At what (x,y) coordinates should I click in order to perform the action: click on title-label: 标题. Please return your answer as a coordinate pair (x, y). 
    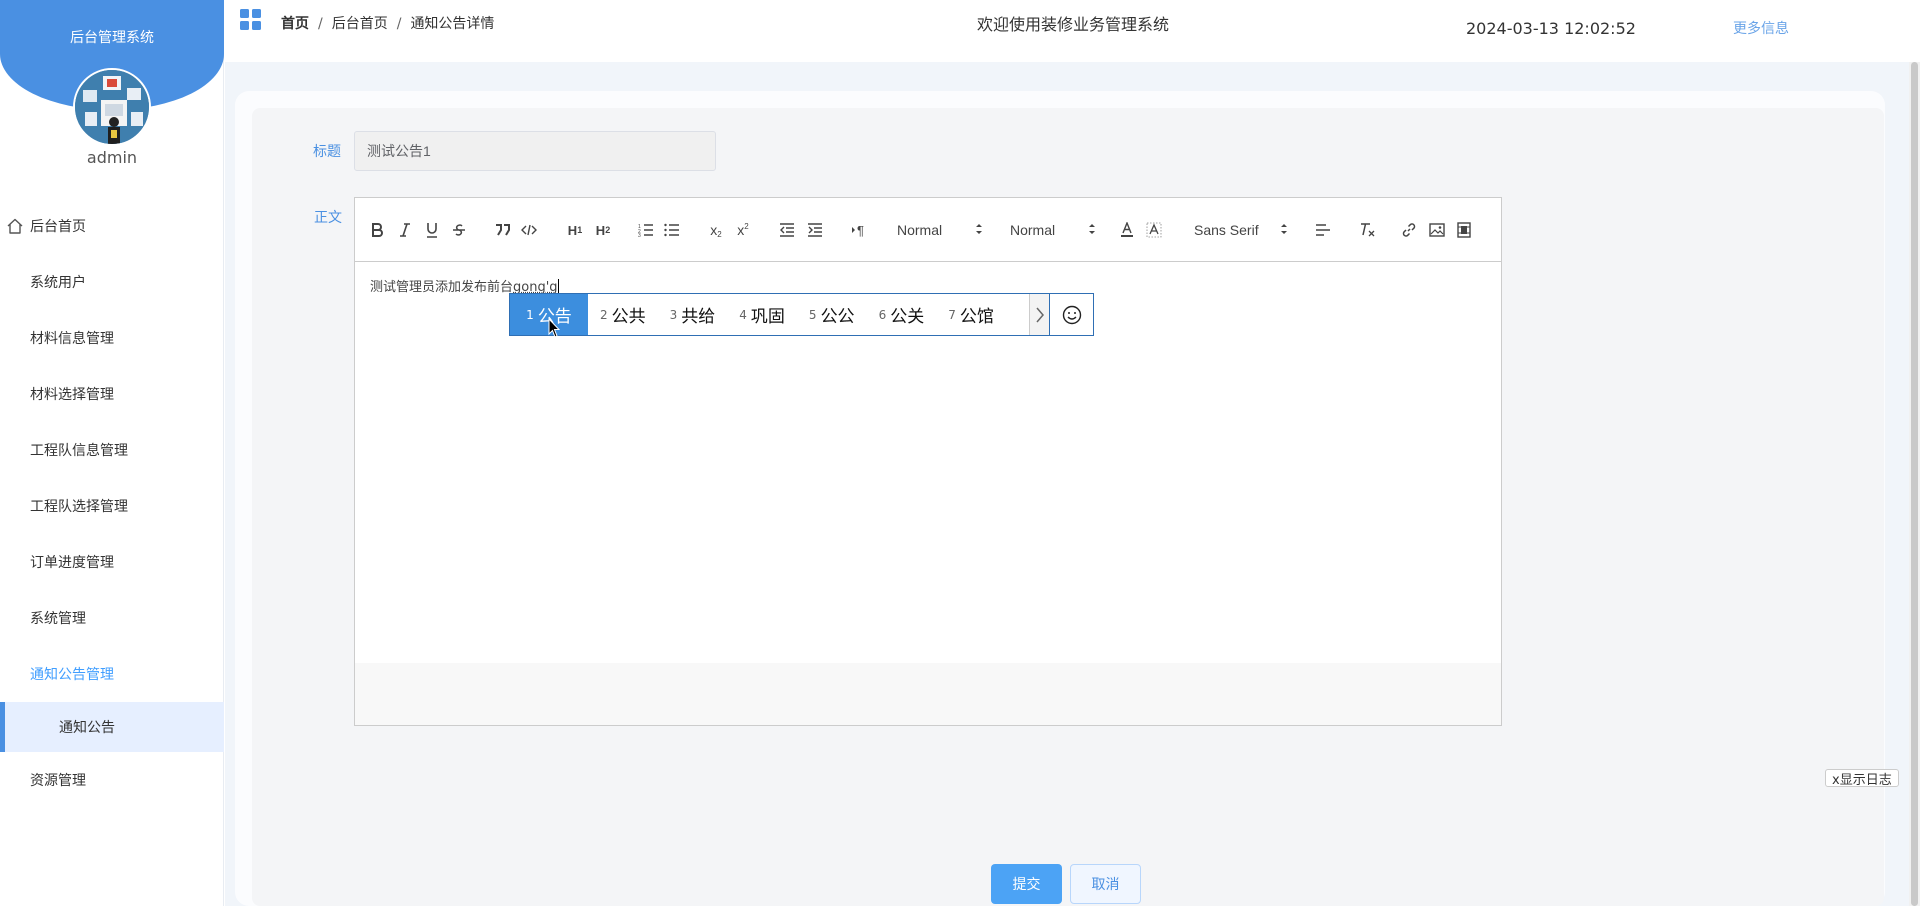
    Looking at the image, I should click on (327, 152).